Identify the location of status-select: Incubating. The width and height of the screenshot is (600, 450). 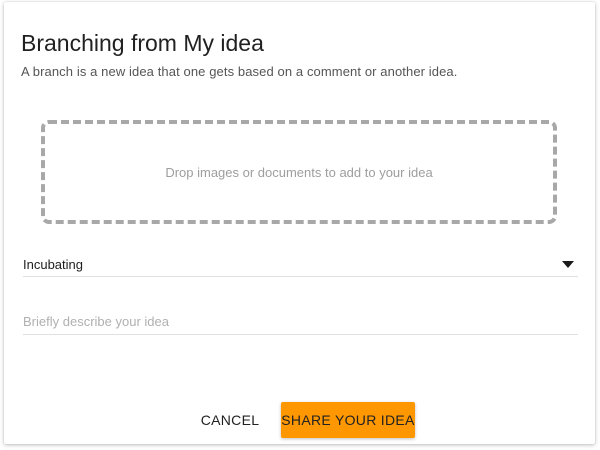
(300, 263).